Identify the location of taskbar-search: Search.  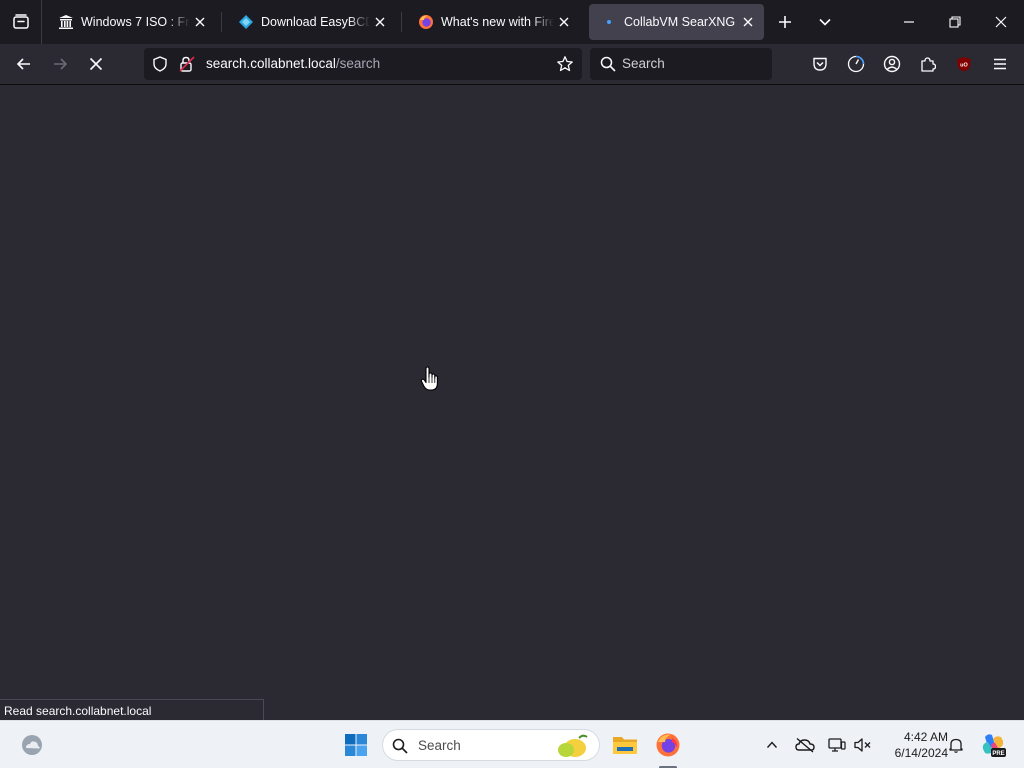
(491, 745).